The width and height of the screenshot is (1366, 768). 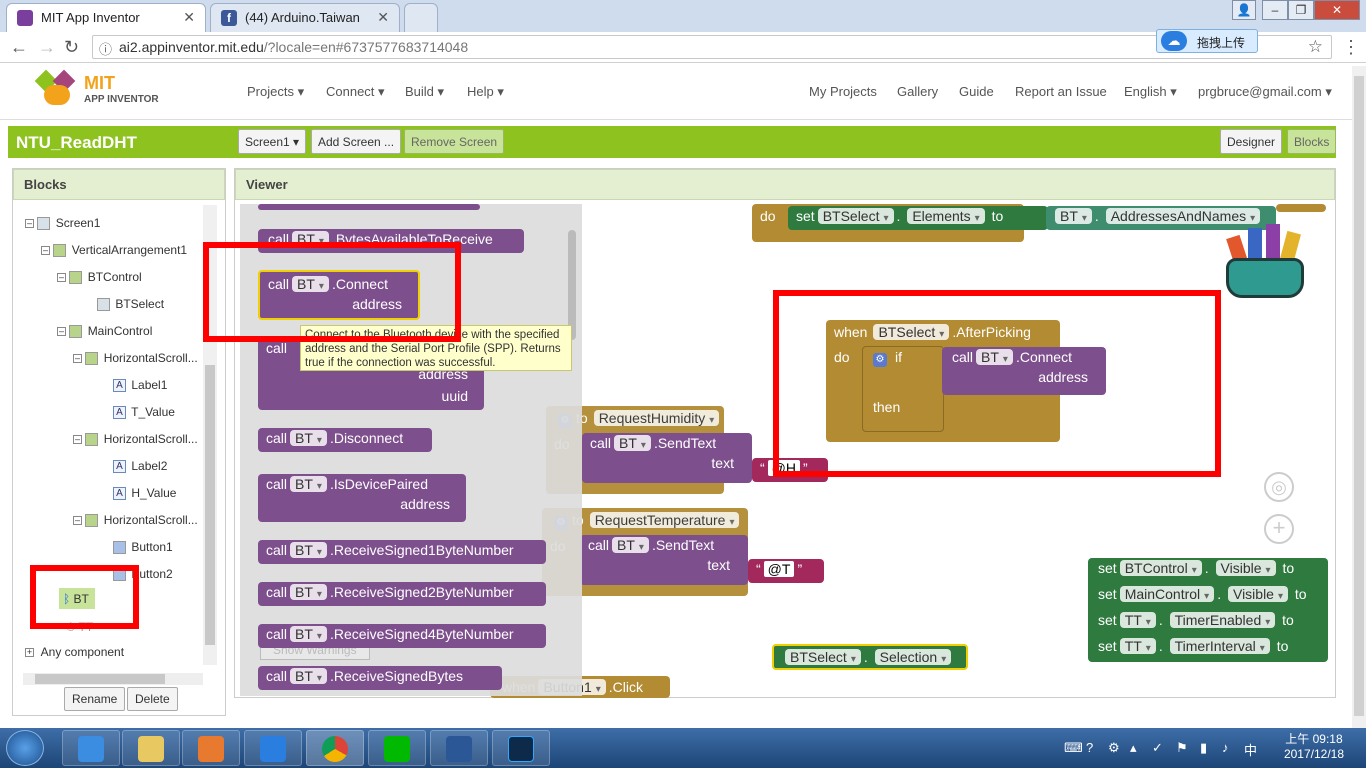 I want to click on text-block-t: “@T”, so click(x=786, y=571).